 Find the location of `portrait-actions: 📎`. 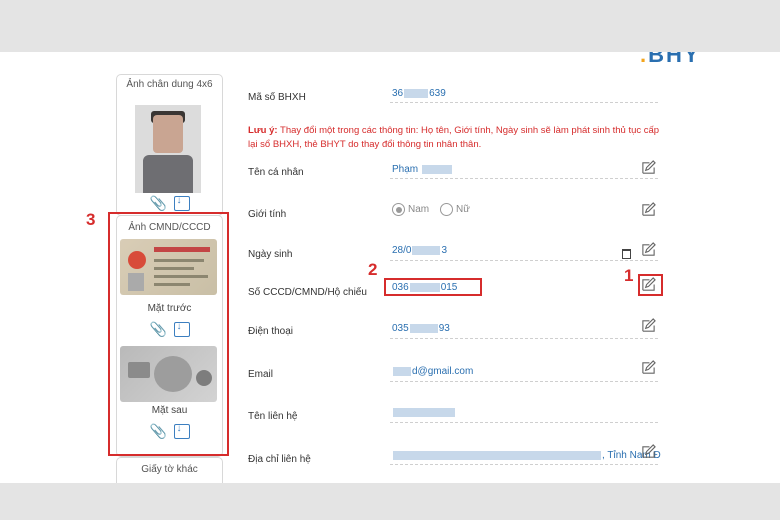

portrait-actions: 📎 is located at coordinates (169, 203).